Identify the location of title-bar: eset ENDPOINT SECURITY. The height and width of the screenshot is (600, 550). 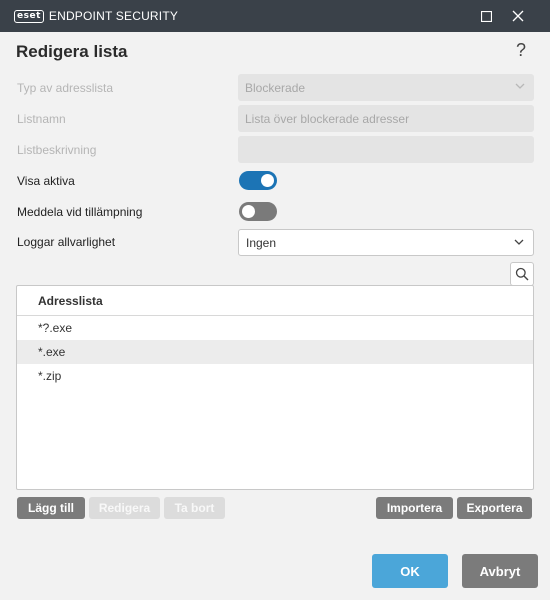
(275, 16).